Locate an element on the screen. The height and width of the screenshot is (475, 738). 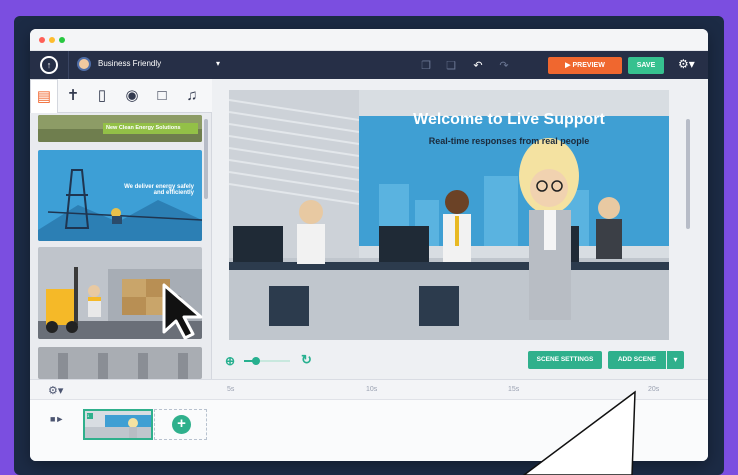
tab-image-icon: ▤ is located at coordinates (44, 96).